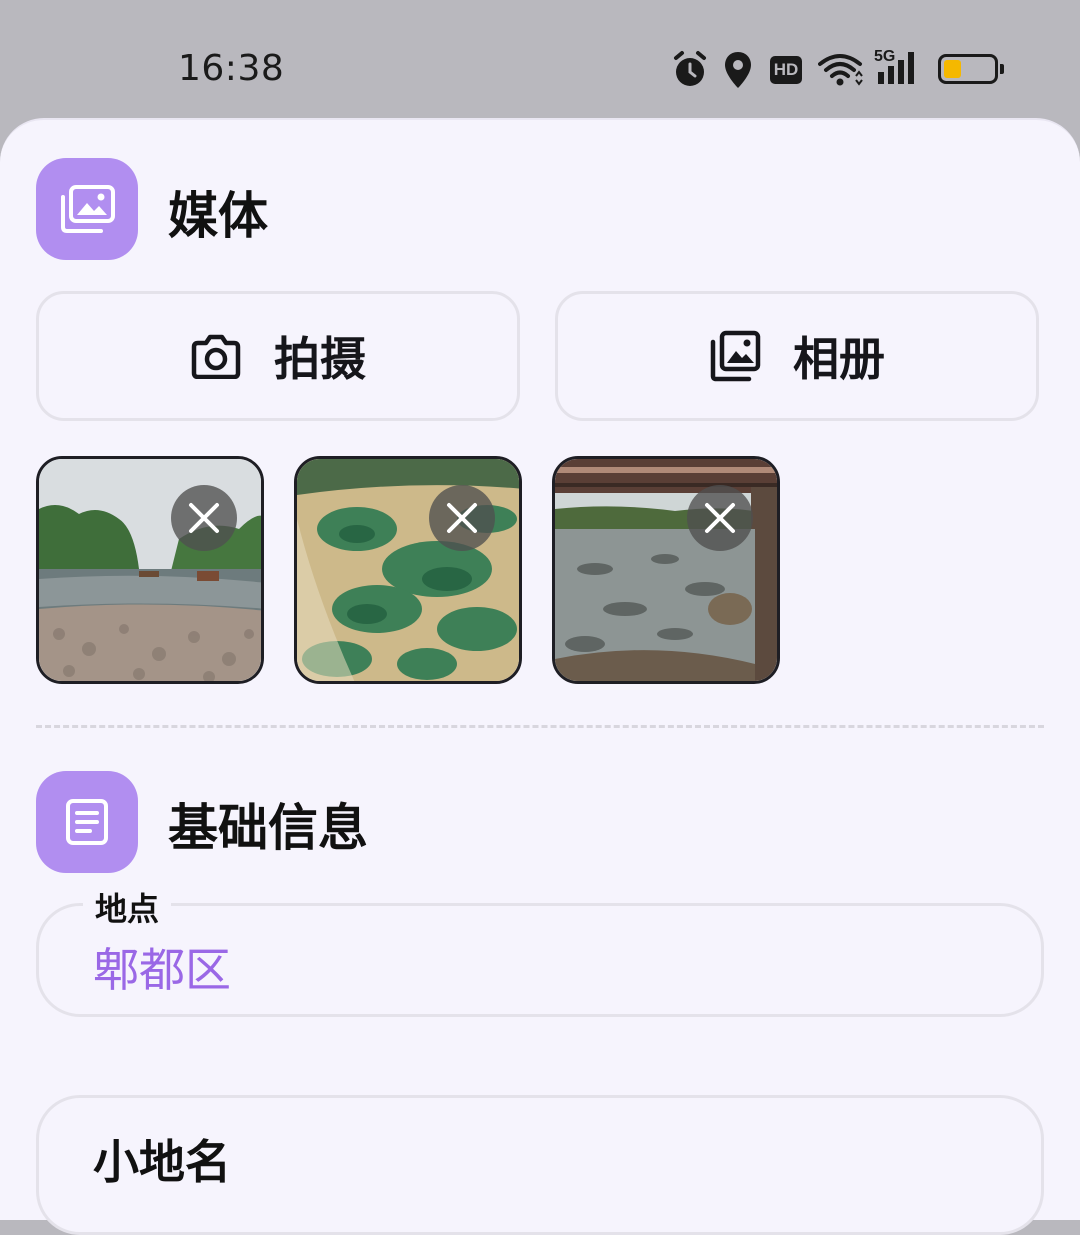 The width and height of the screenshot is (1080, 1235). What do you see at coordinates (540, 59) in the screenshot?
I see `status-bar: 16:38 HD 5G` at bounding box center [540, 59].